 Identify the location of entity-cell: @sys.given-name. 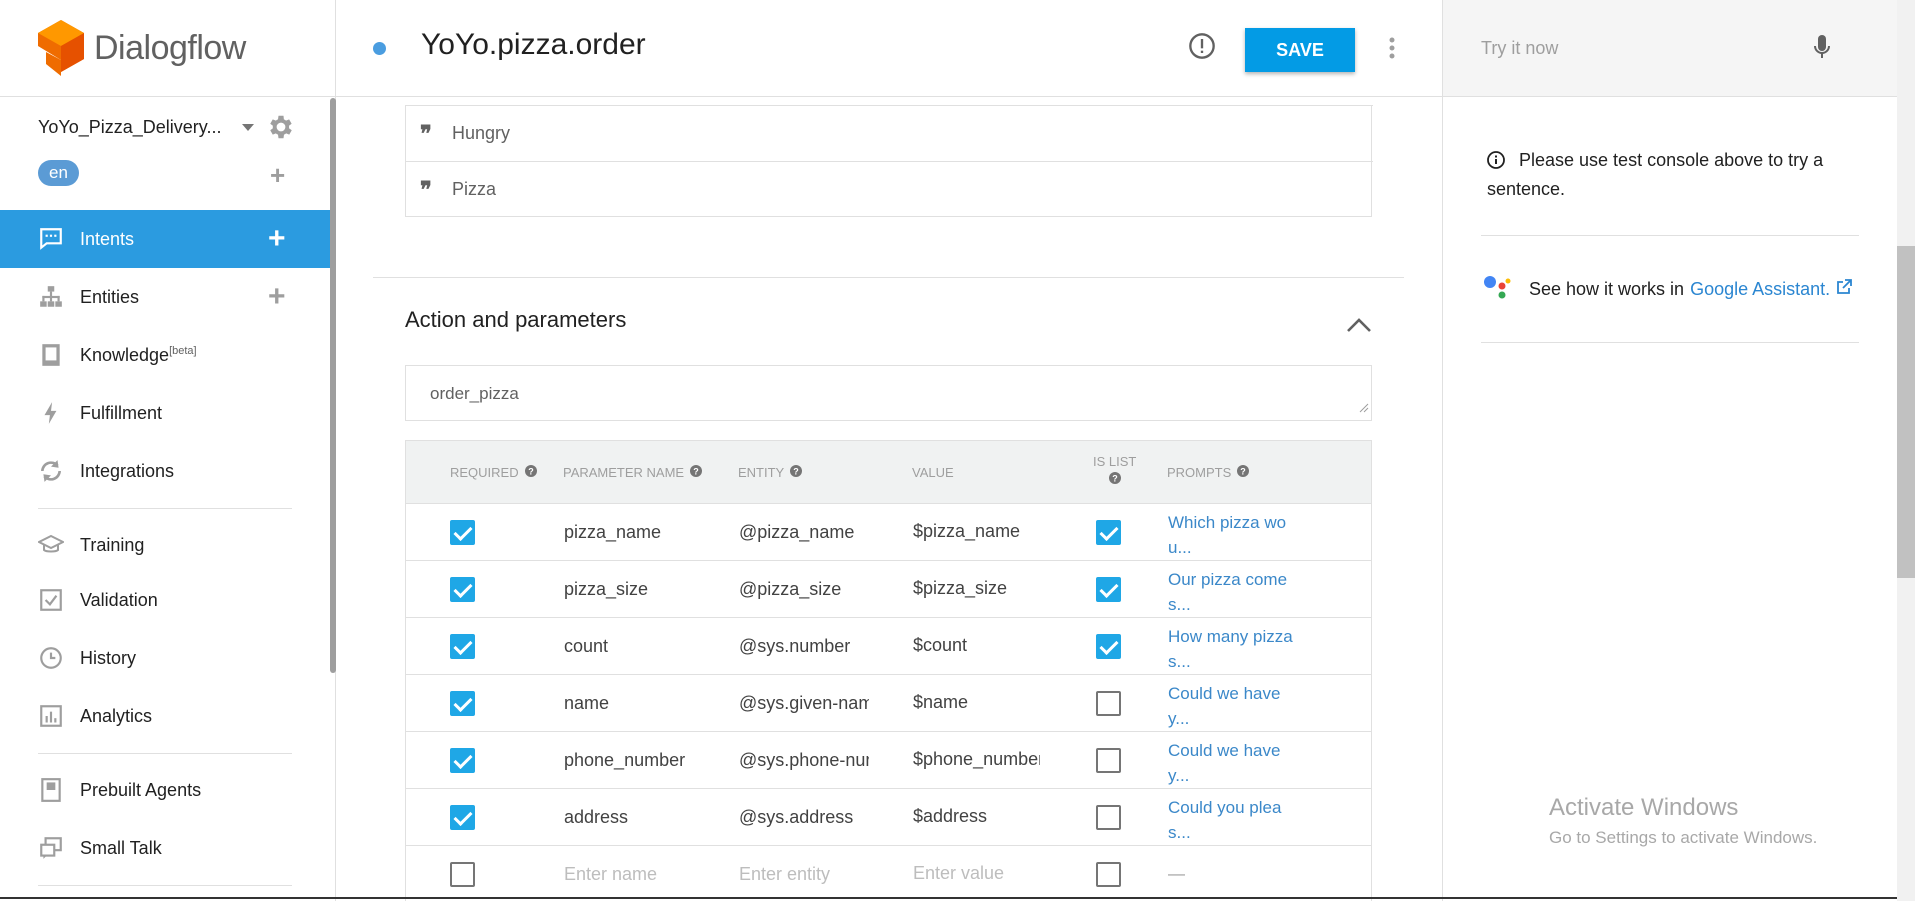
(804, 703).